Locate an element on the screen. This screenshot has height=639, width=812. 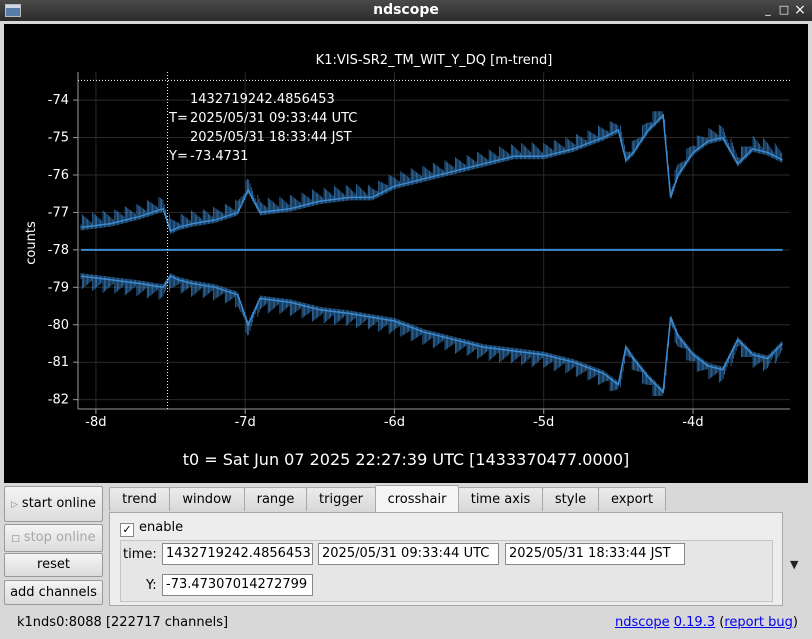
window-titlebar: ndscope _ □ × is located at coordinates (406, 10).